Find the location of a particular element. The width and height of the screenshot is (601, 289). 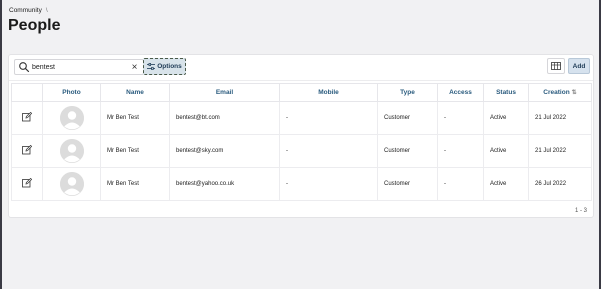

search-box: × is located at coordinates (79, 67).